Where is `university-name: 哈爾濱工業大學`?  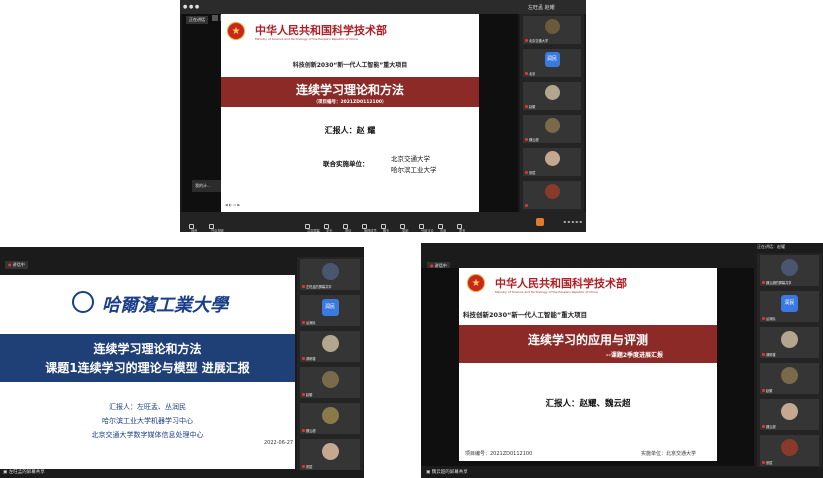 university-name: 哈爾濱工業大學 is located at coordinates (165, 305).